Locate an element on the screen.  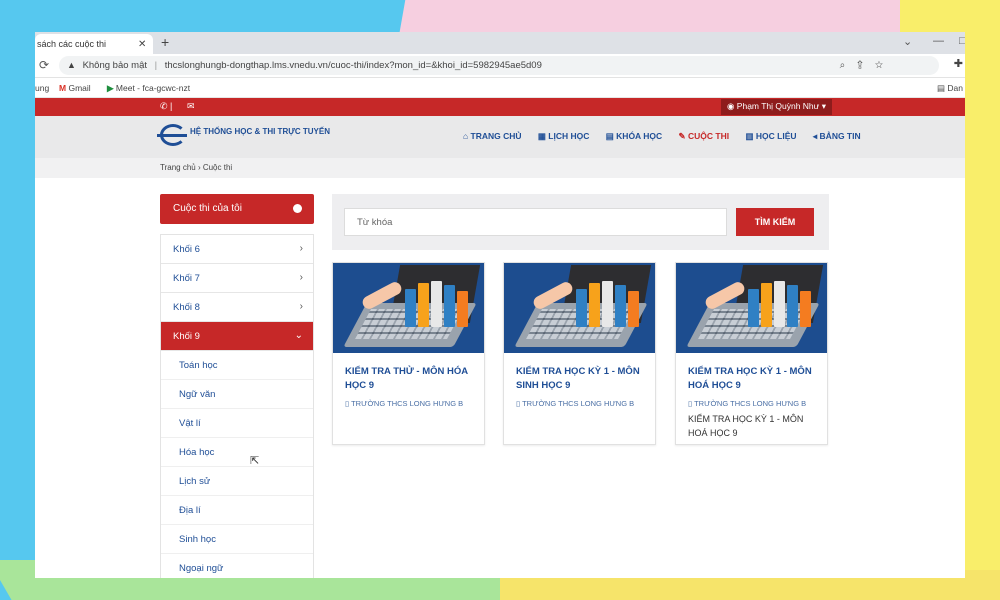
search-input: Từ khóa is located at coordinates (535, 222).